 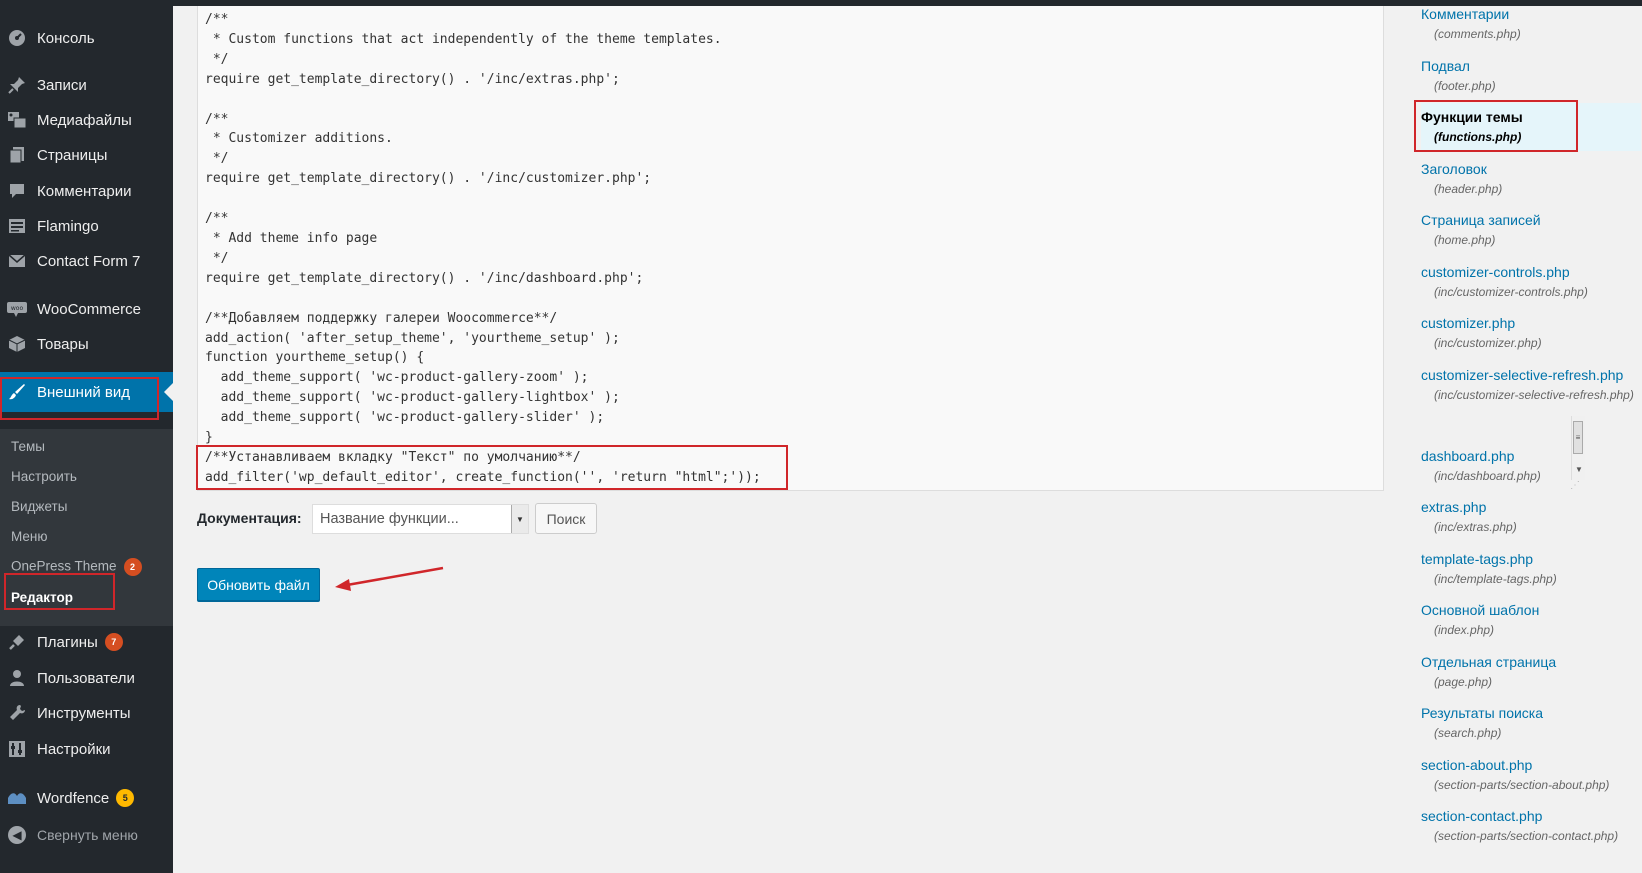 I want to click on file-name-link: section-about.php, so click(x=1531, y=765).